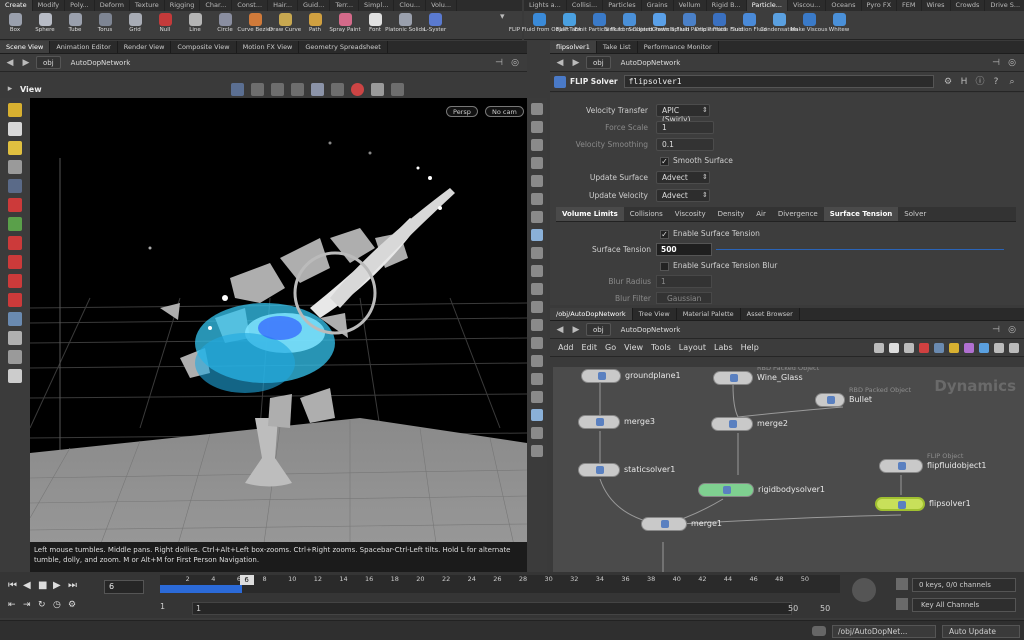  I want to click on subtab-viscosity: Viscosity, so click(690, 214).